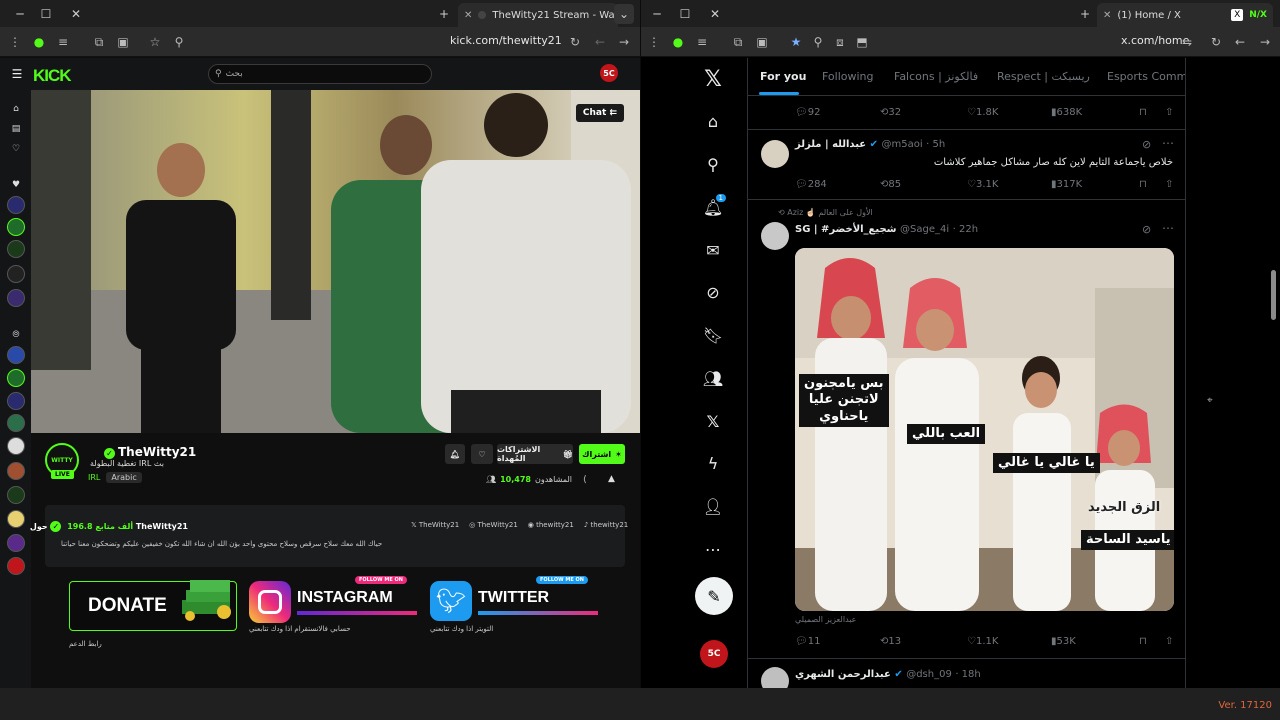  Describe the element at coordinates (657, 13) in the screenshot. I see `minimize-icon: ─` at that location.